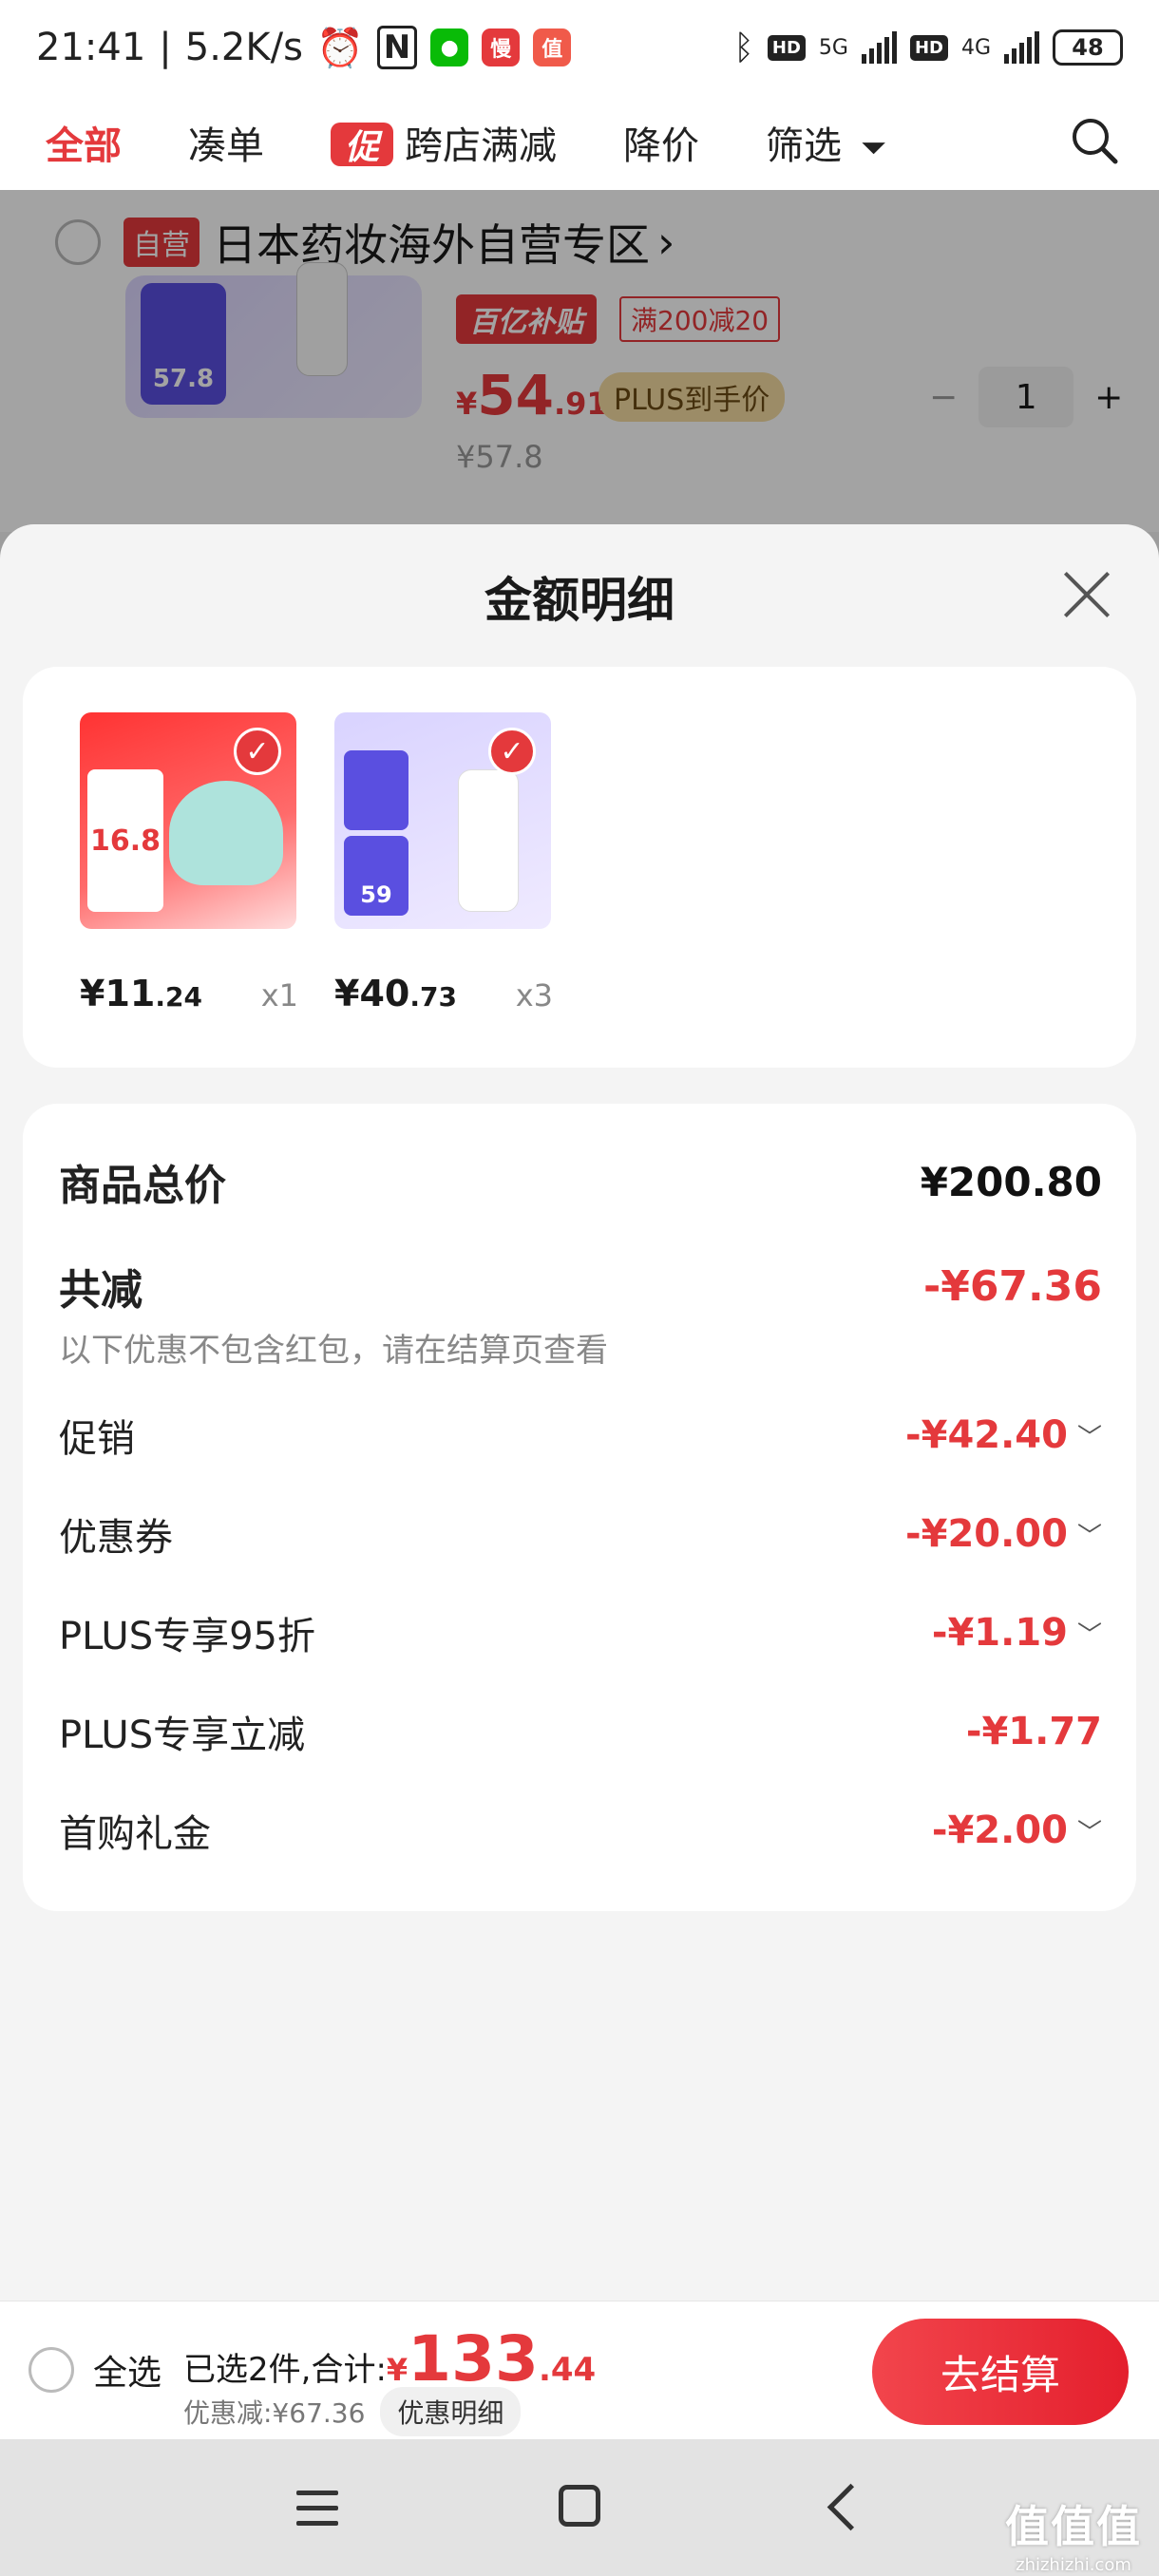  Describe the element at coordinates (97, 1439) in the screenshot. I see `discount-label: 促销` at that location.